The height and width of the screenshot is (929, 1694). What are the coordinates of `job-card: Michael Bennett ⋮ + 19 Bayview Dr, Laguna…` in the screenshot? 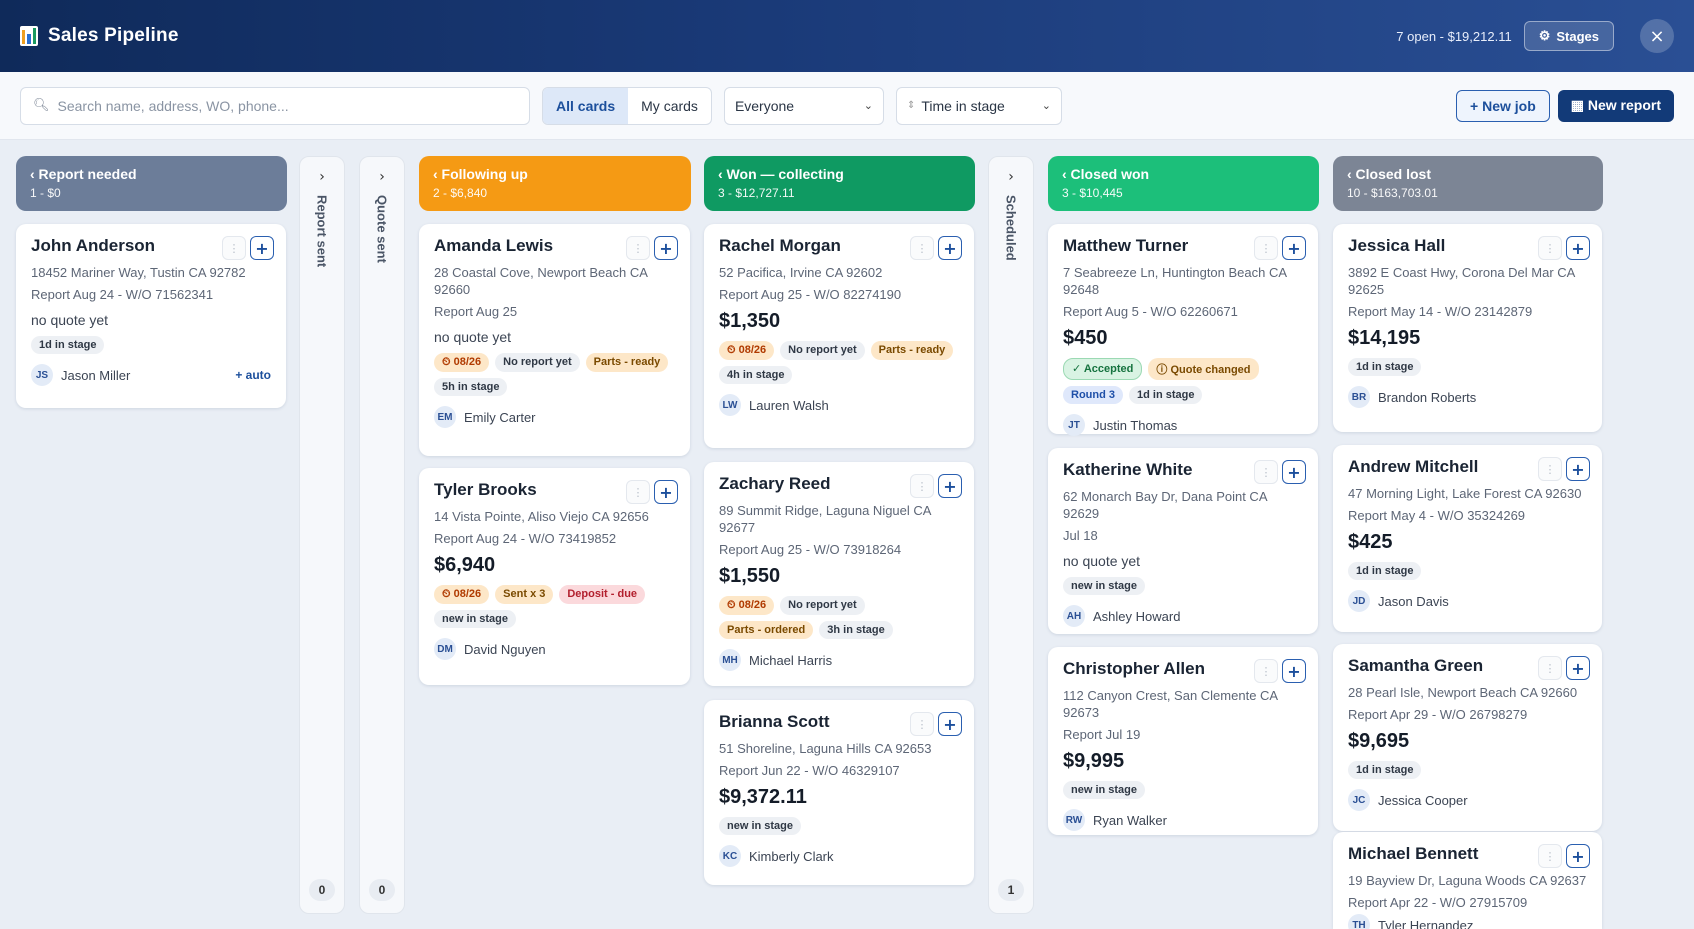 It's located at (1467, 880).